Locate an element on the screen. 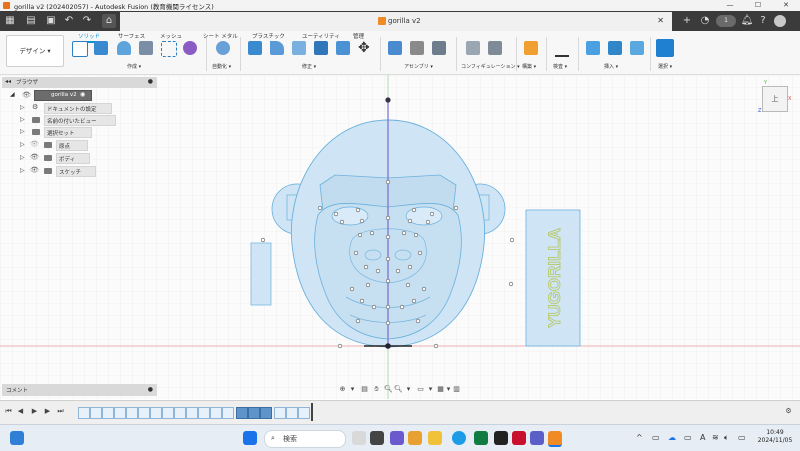  eye-hidden-icon: 👁︎ is located at coordinates (34, 144).